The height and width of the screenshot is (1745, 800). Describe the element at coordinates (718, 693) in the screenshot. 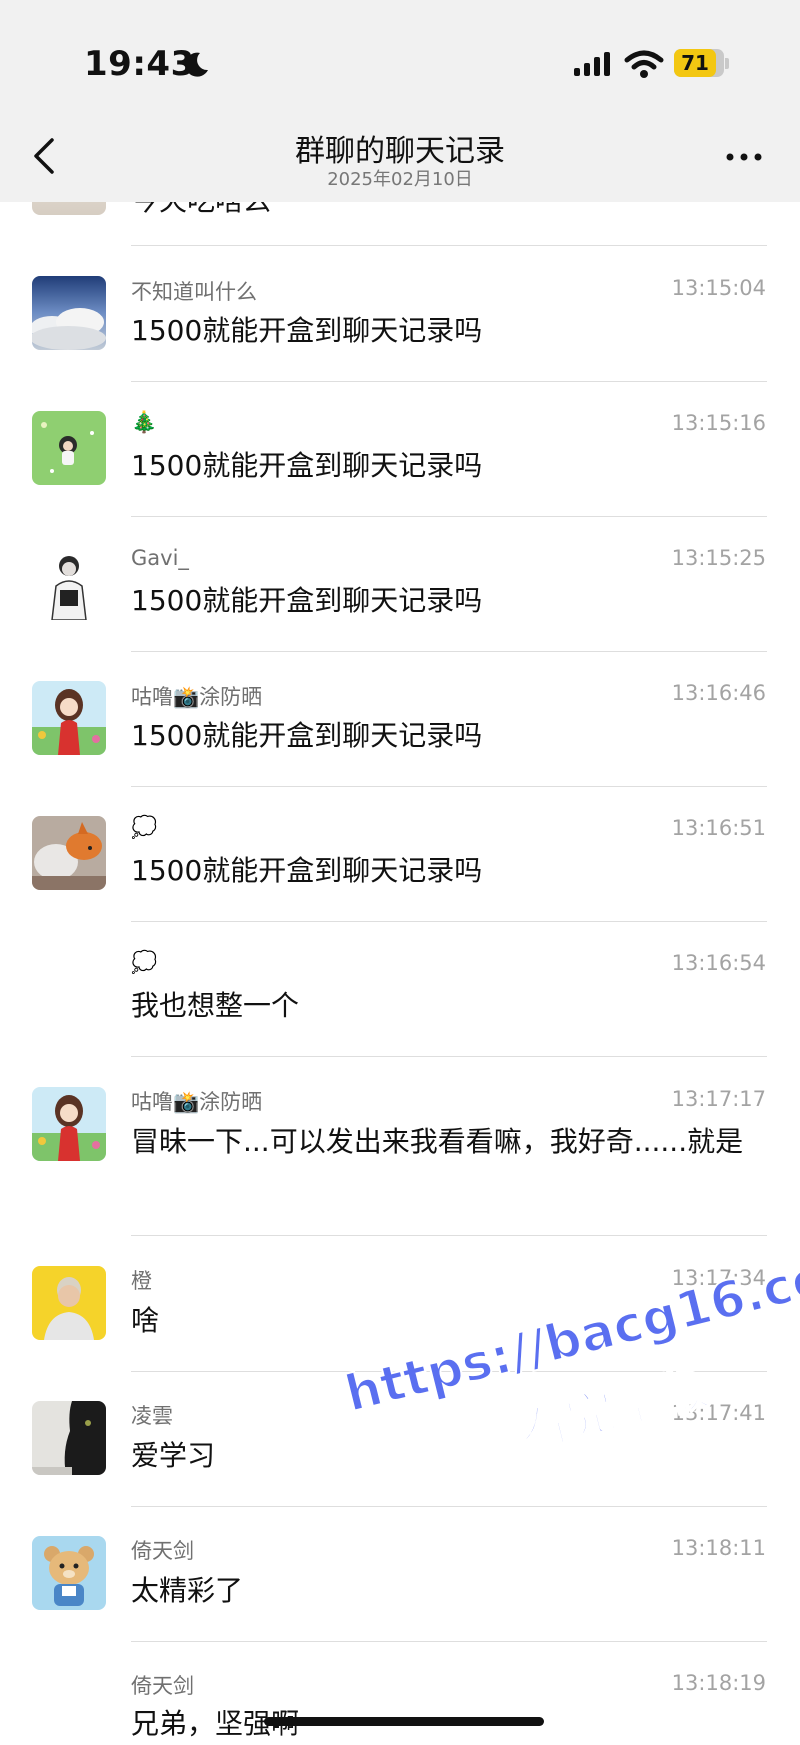

I see `message-time: 13:16:46` at that location.